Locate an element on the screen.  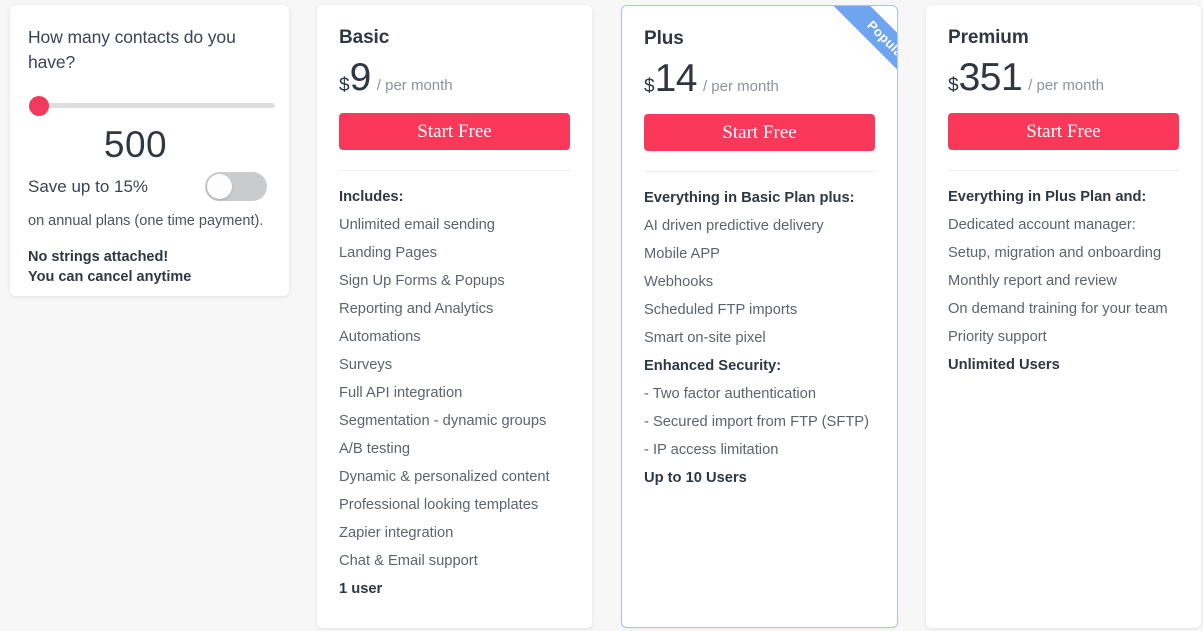
feature-item: Professional looking templates is located at coordinates (439, 505).